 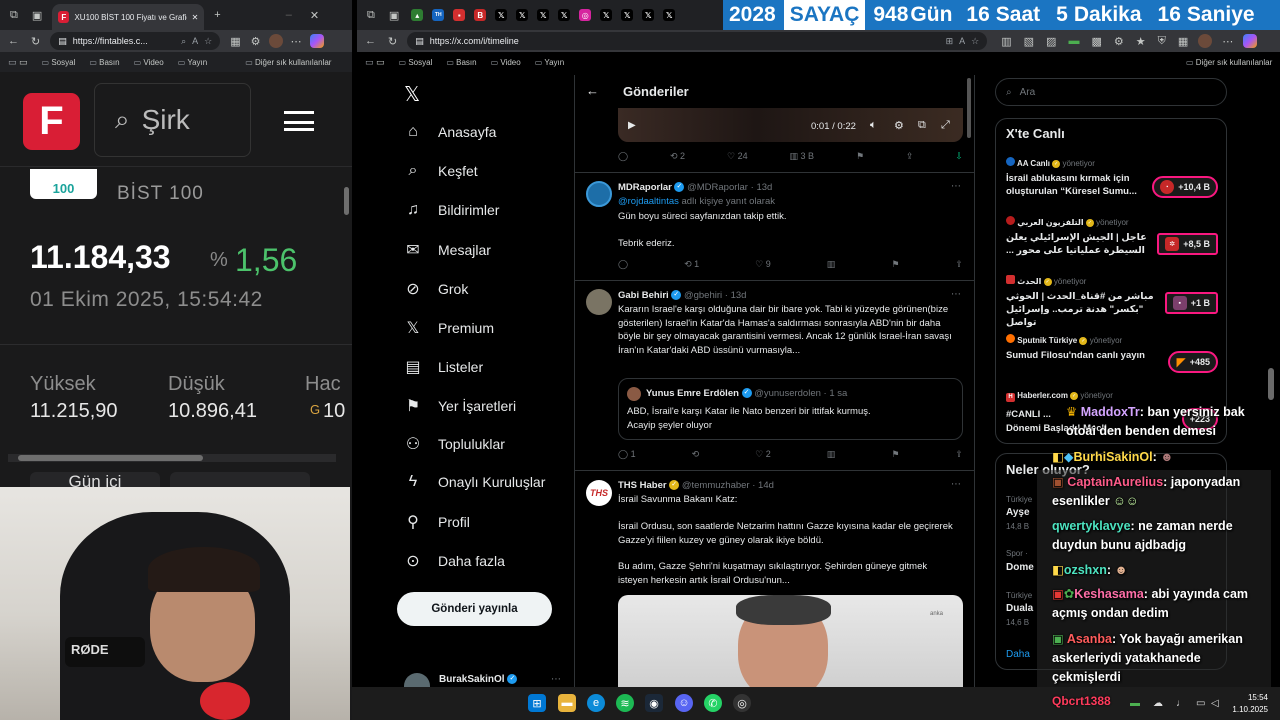 I want to click on new-tab-icon: +, so click(x=217, y=15).